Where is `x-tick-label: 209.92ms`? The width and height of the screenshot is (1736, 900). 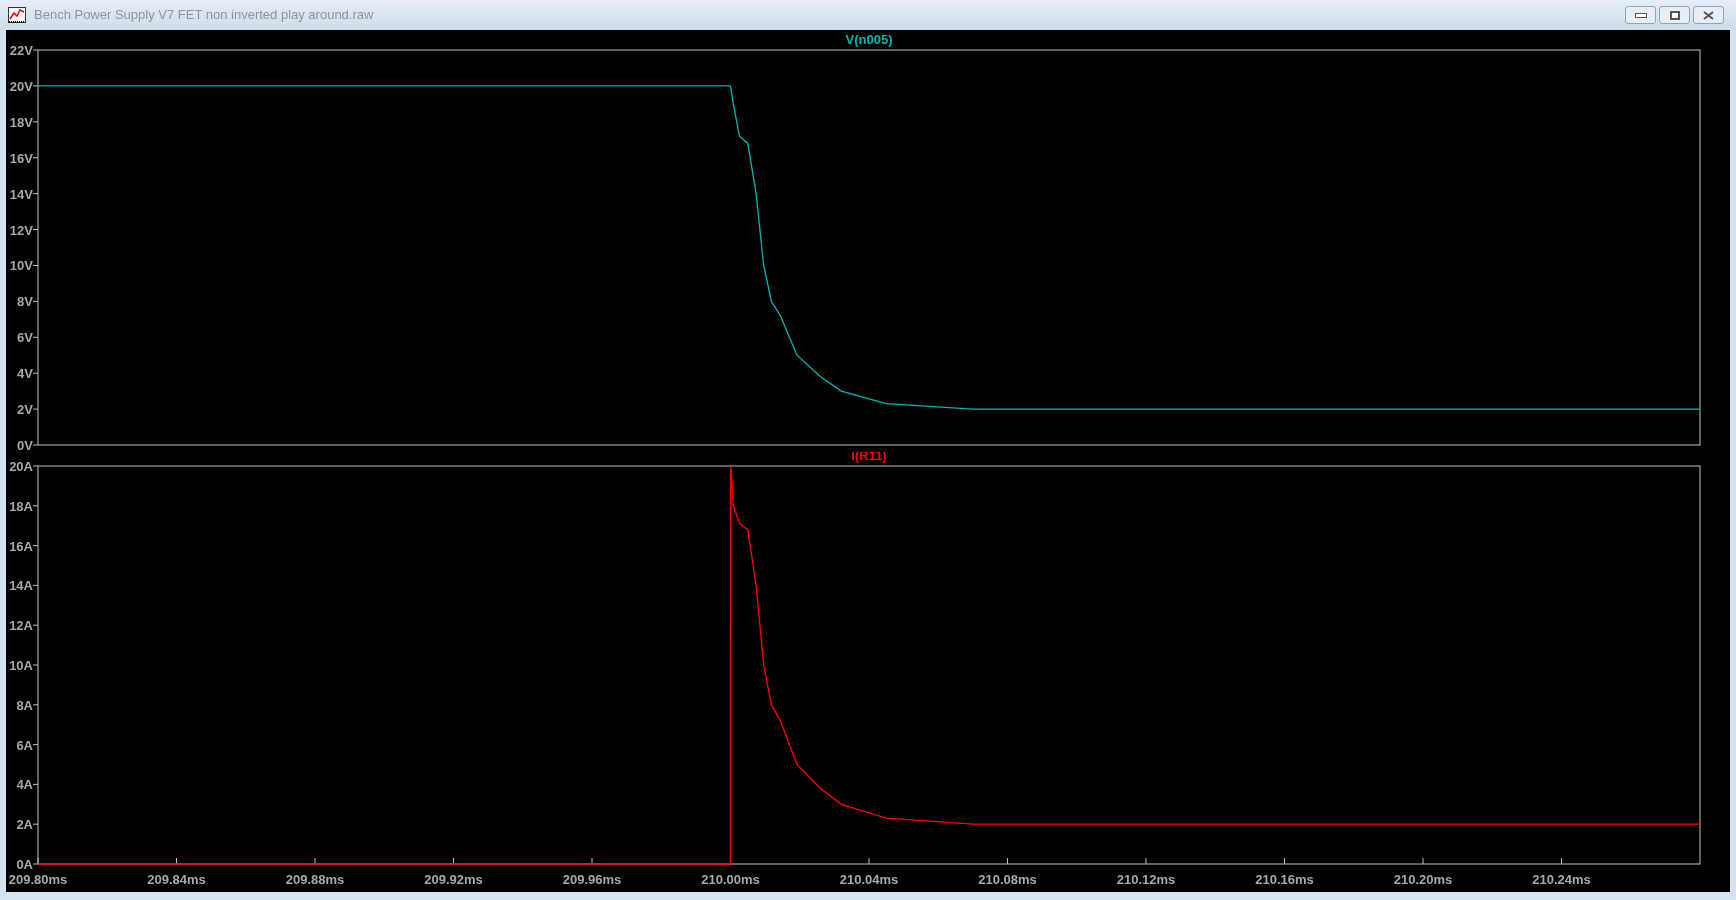
x-tick-label: 209.92ms is located at coordinates (453, 879).